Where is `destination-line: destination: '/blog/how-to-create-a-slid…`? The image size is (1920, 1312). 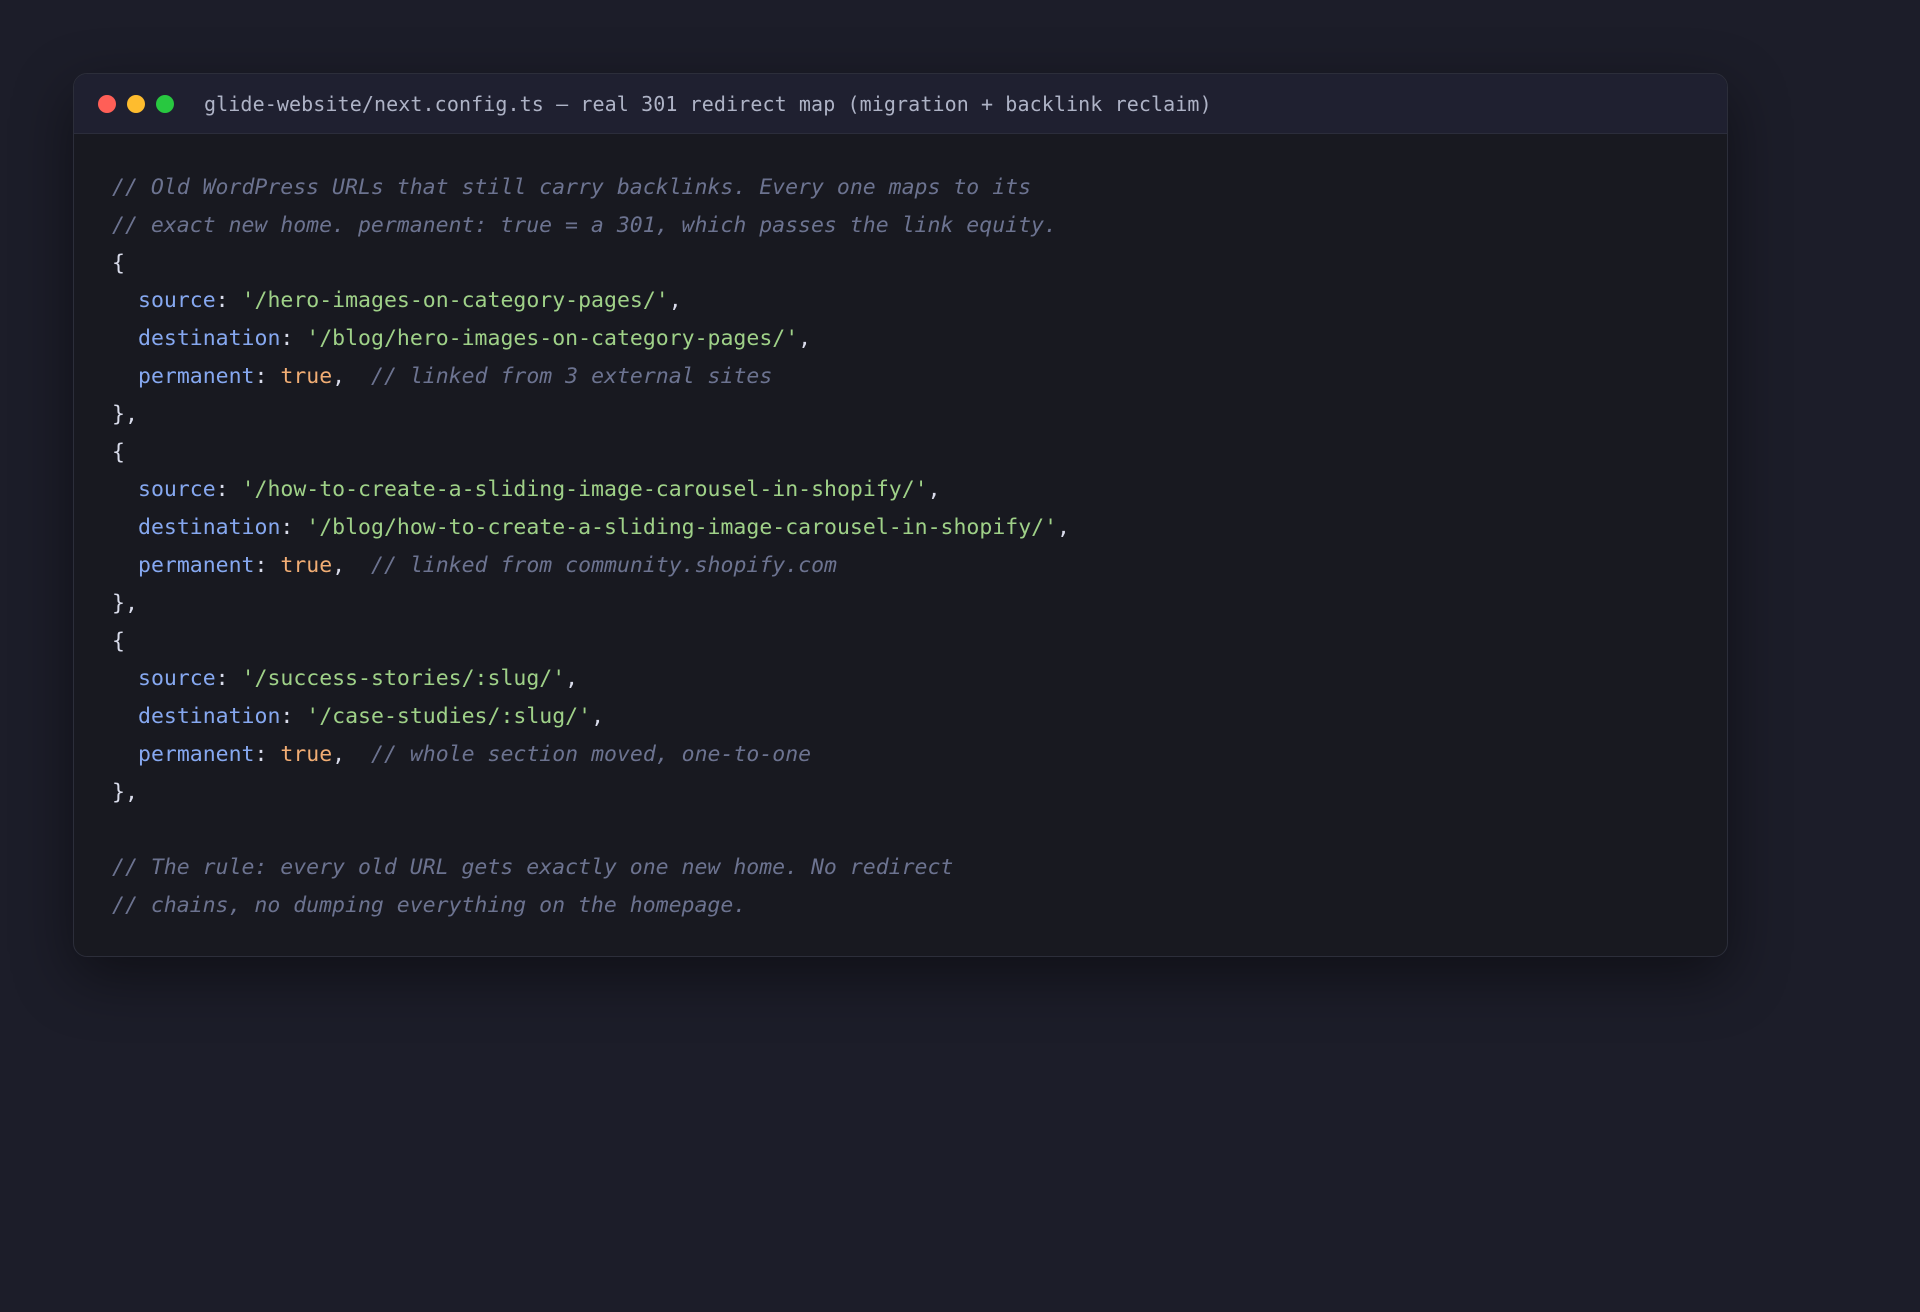
destination-line: destination: '/blog/how-to-create-a-slid… is located at coordinates (604, 528).